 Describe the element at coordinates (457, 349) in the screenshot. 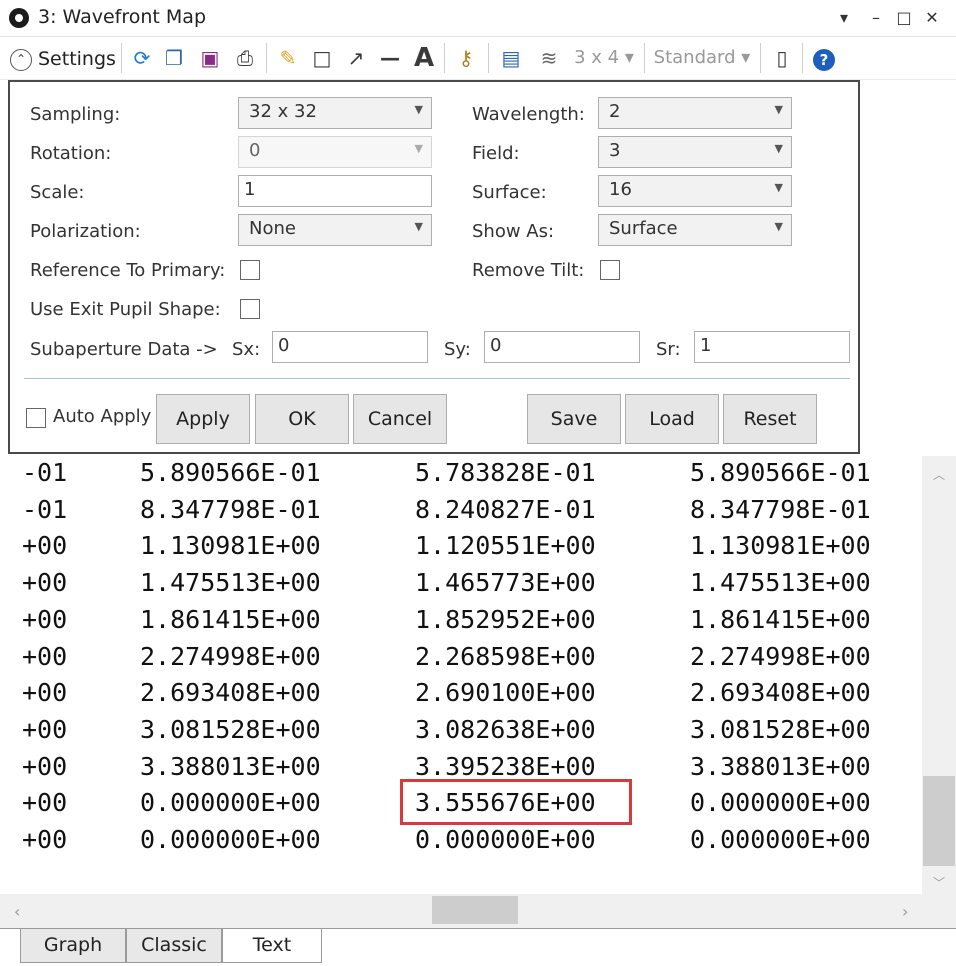

I see `sy-label: Sy:` at that location.